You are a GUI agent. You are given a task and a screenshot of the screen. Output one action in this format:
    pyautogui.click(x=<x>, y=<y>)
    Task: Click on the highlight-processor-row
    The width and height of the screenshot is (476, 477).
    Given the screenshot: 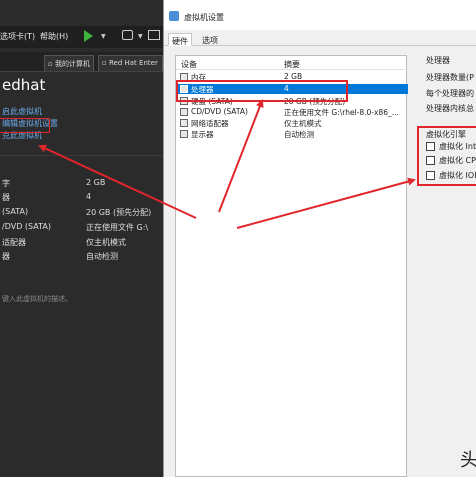 What is the action you would take?
    pyautogui.click(x=262, y=91)
    